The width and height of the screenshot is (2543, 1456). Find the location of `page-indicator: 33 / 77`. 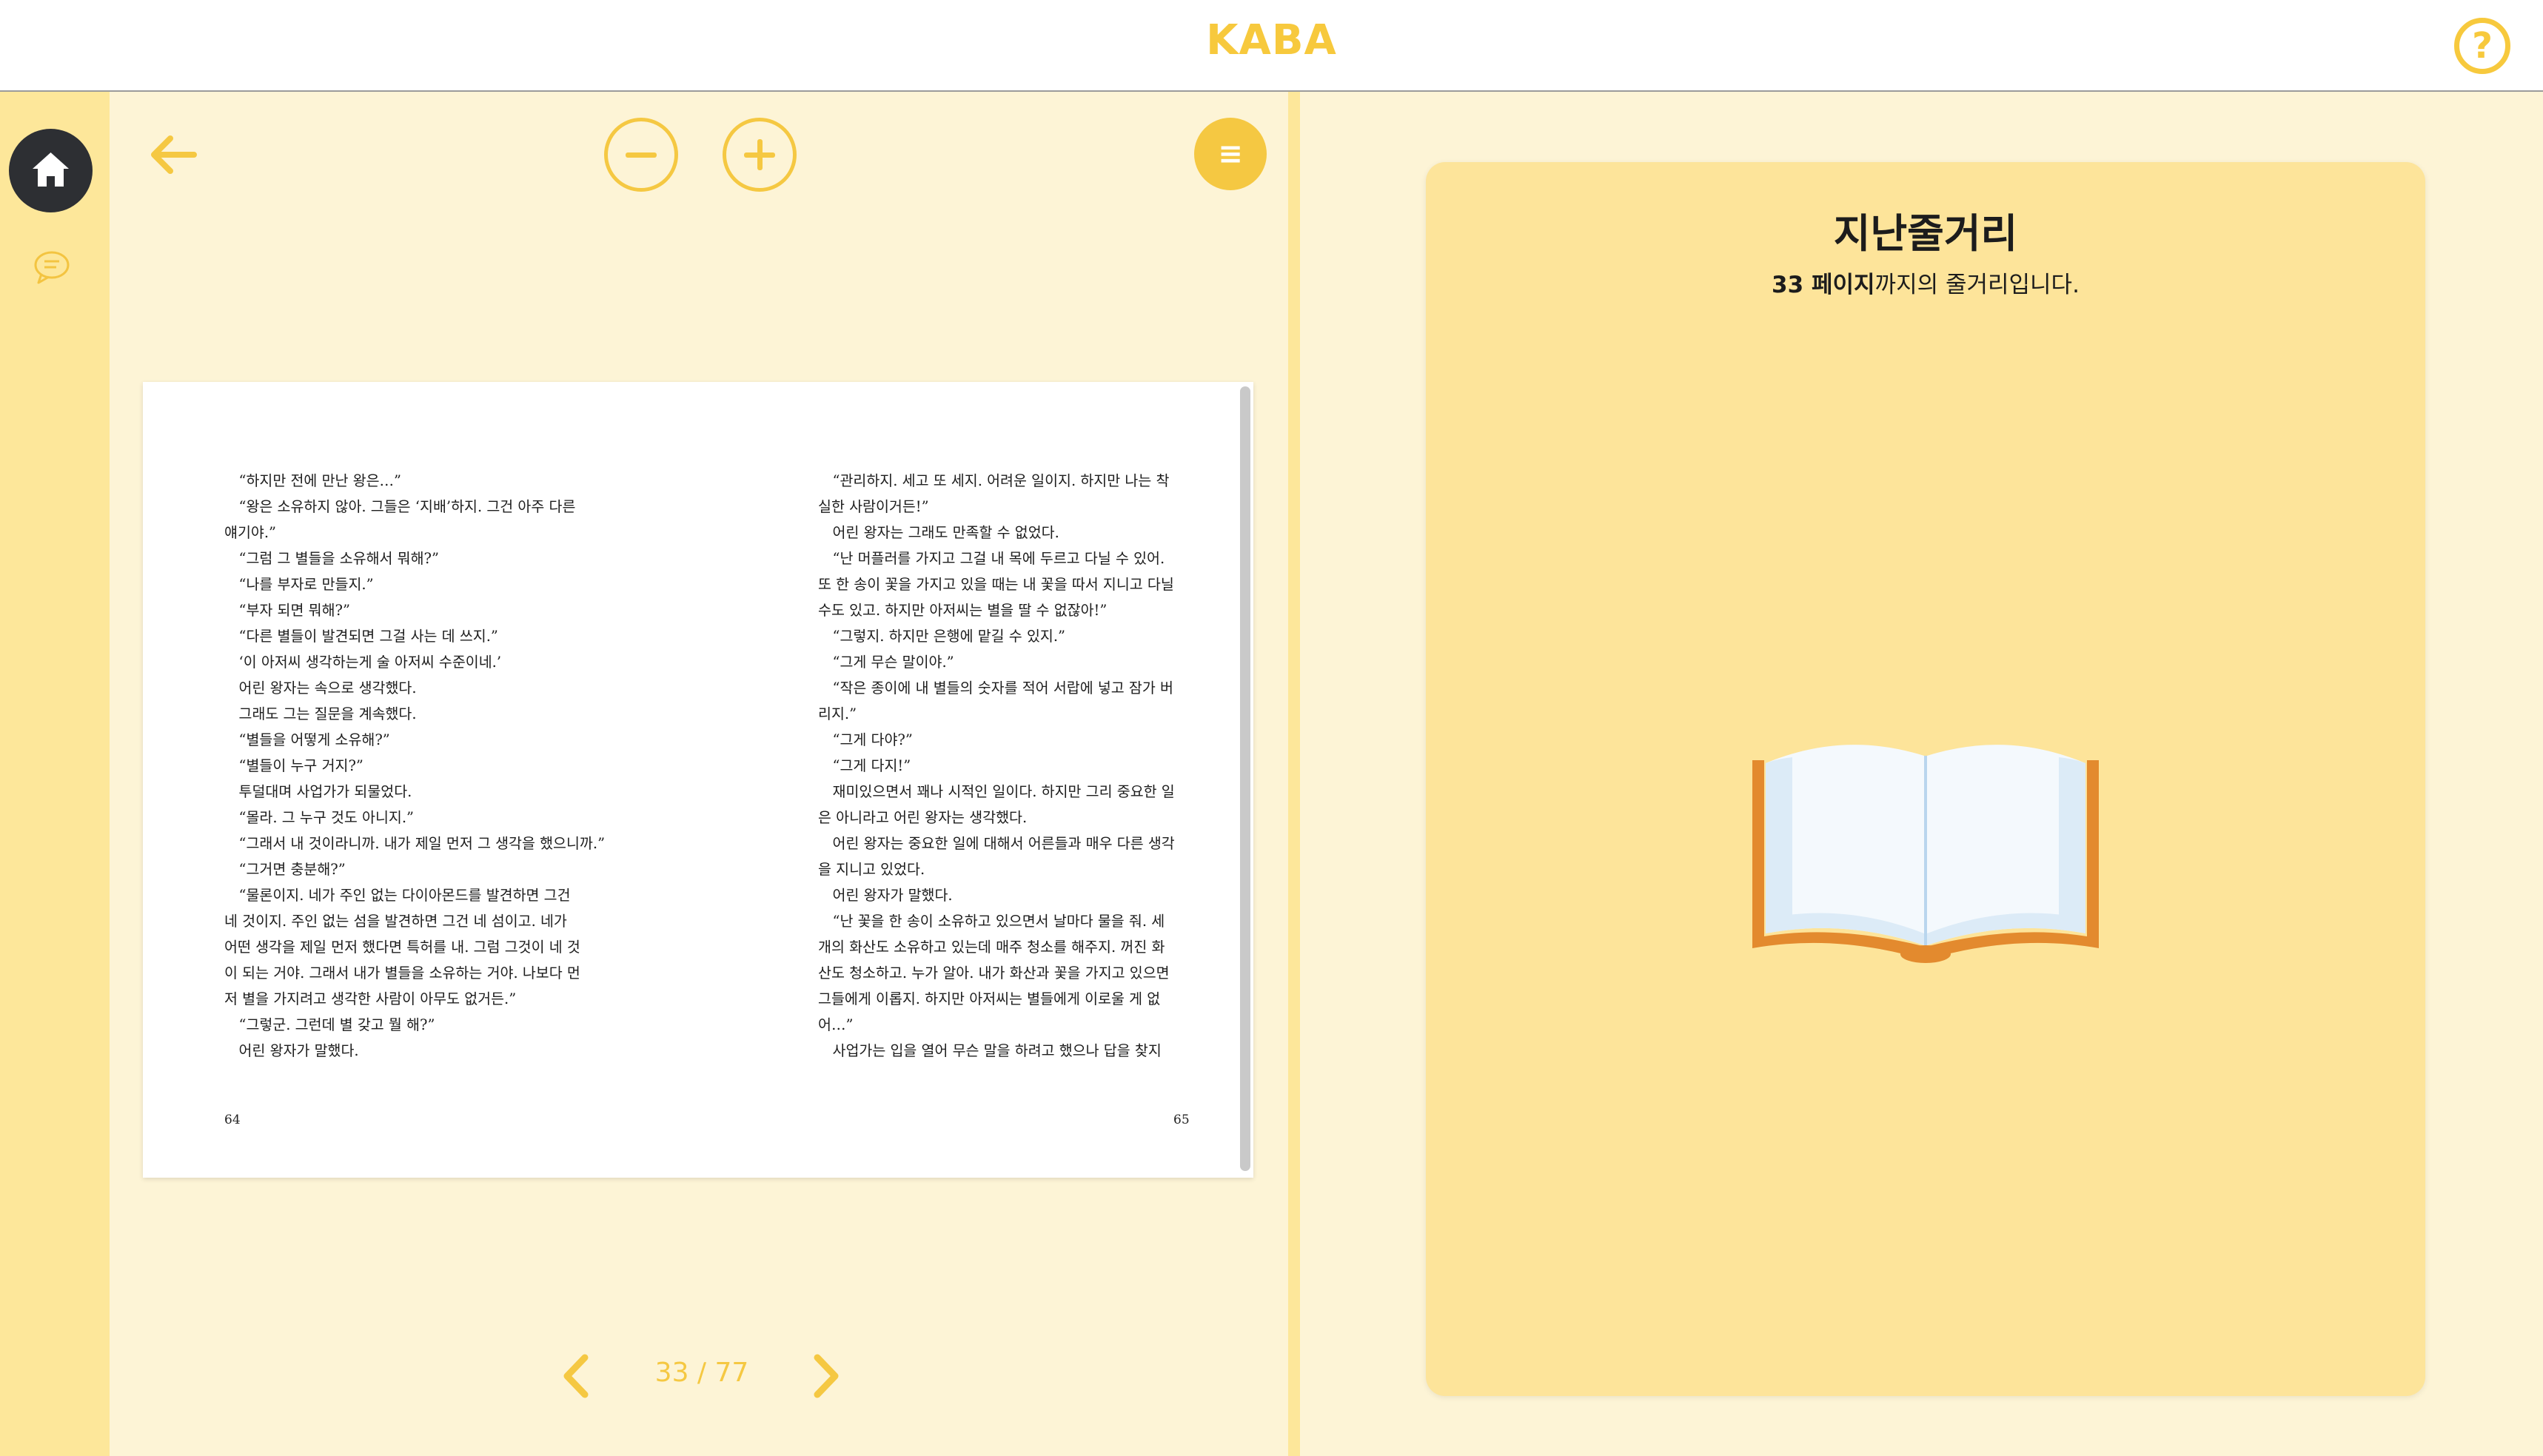

page-indicator: 33 / 77 is located at coordinates (701, 1373).